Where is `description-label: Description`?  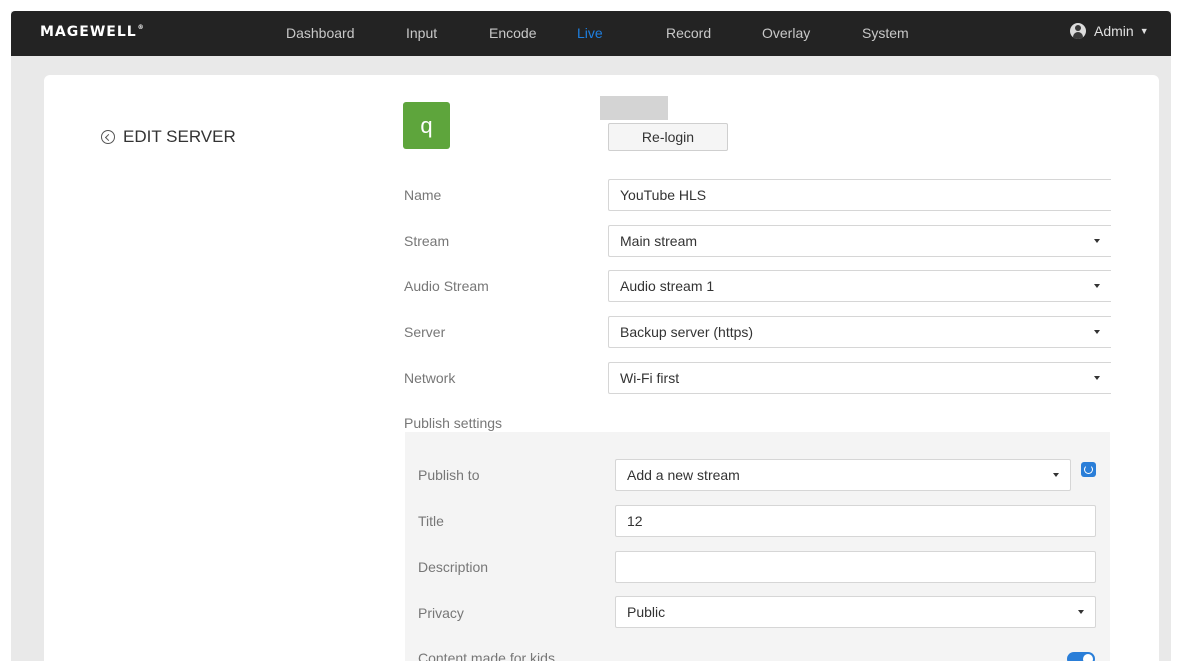 description-label: Description is located at coordinates (453, 567).